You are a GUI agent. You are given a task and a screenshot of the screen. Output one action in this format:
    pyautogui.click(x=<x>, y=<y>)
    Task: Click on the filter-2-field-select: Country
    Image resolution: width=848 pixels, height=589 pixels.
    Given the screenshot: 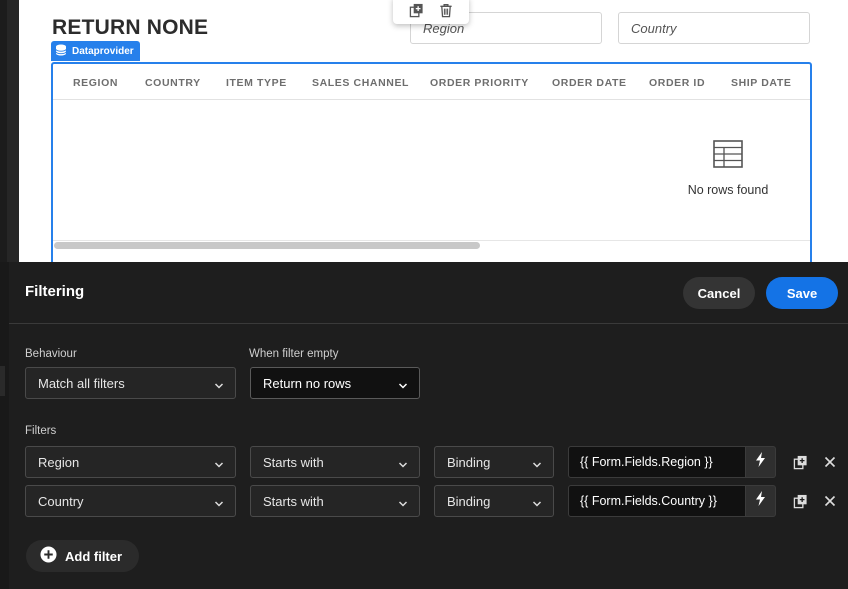 What is the action you would take?
    pyautogui.click(x=130, y=501)
    